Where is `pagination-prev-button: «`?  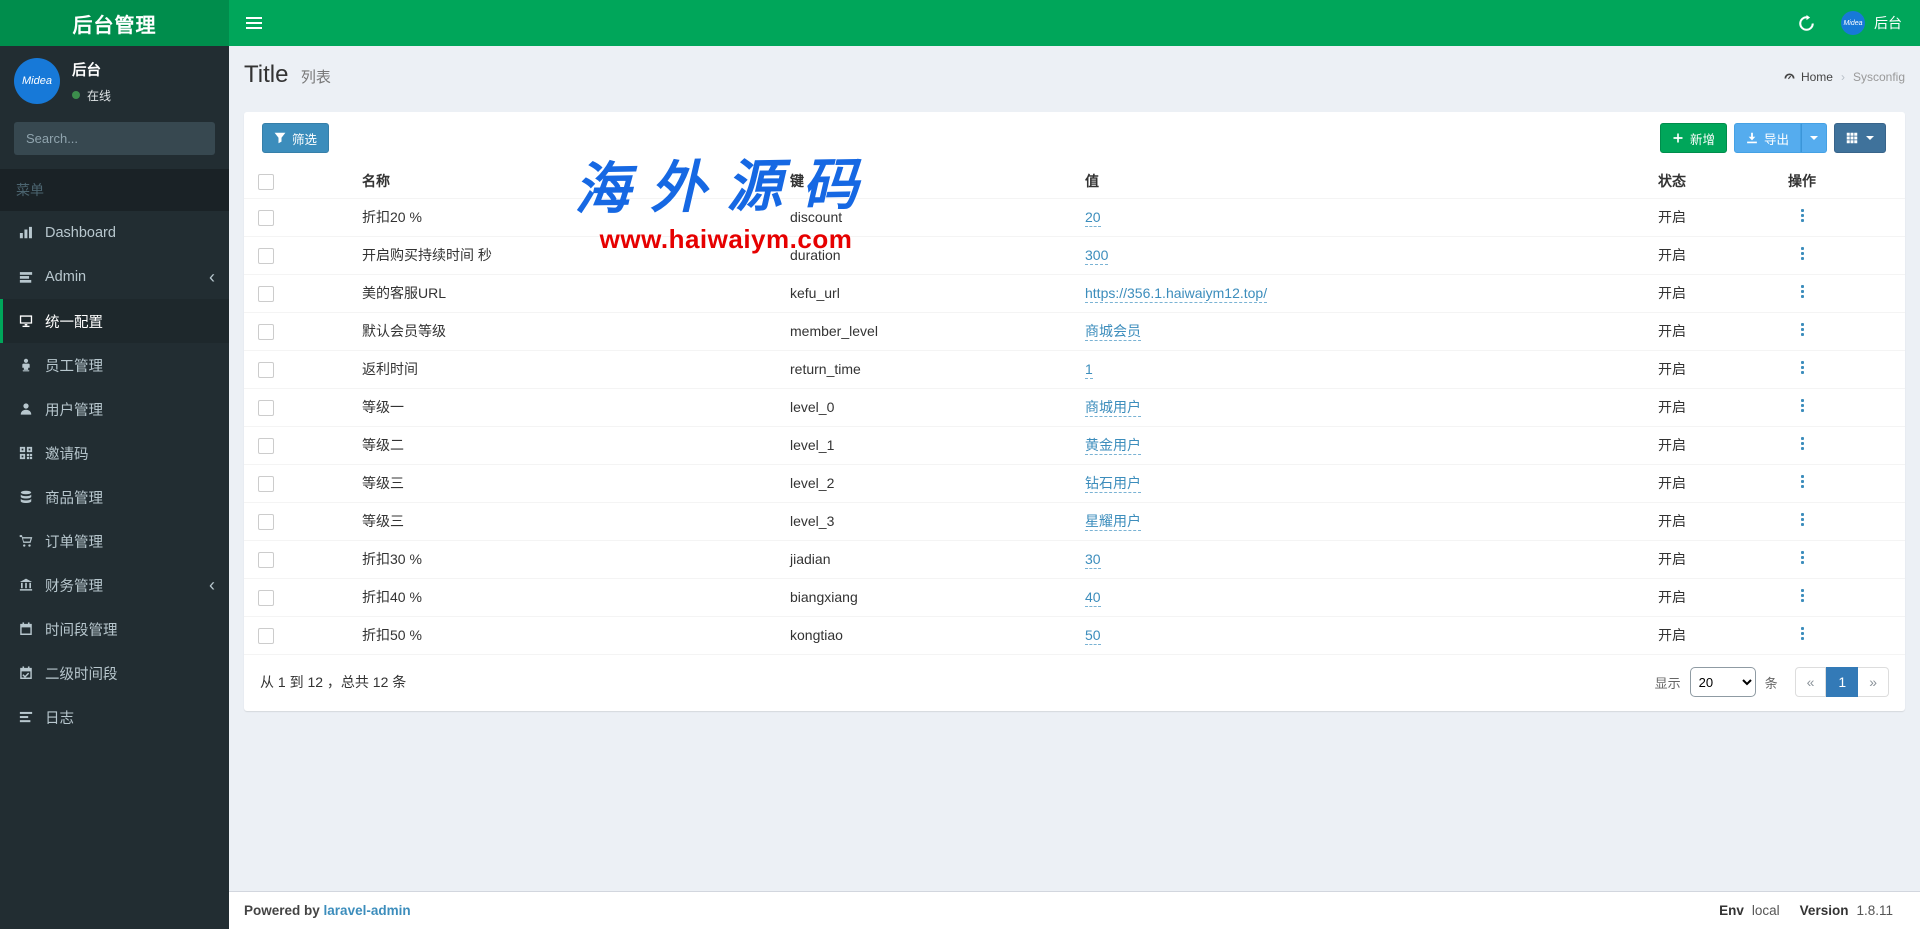 pagination-prev-button: « is located at coordinates (1810, 682).